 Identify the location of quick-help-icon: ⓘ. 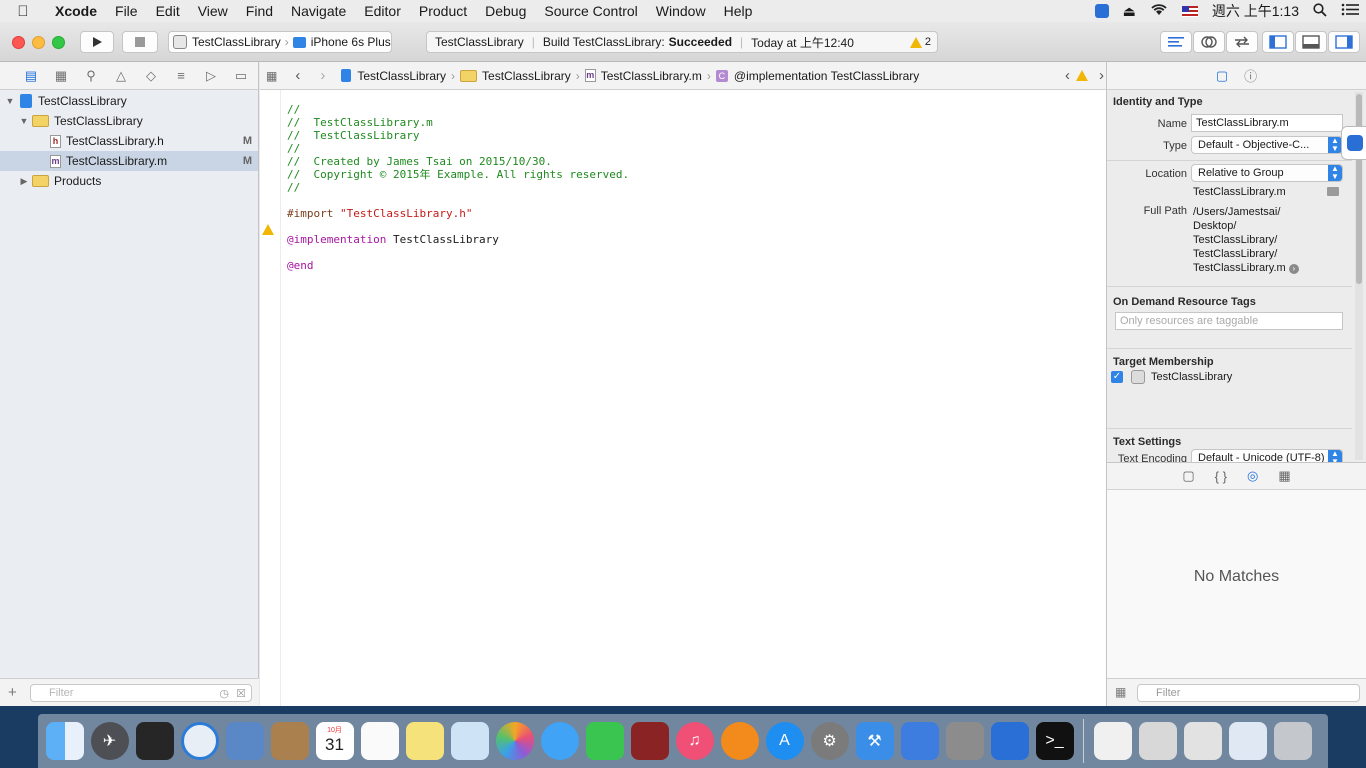
(1250, 75).